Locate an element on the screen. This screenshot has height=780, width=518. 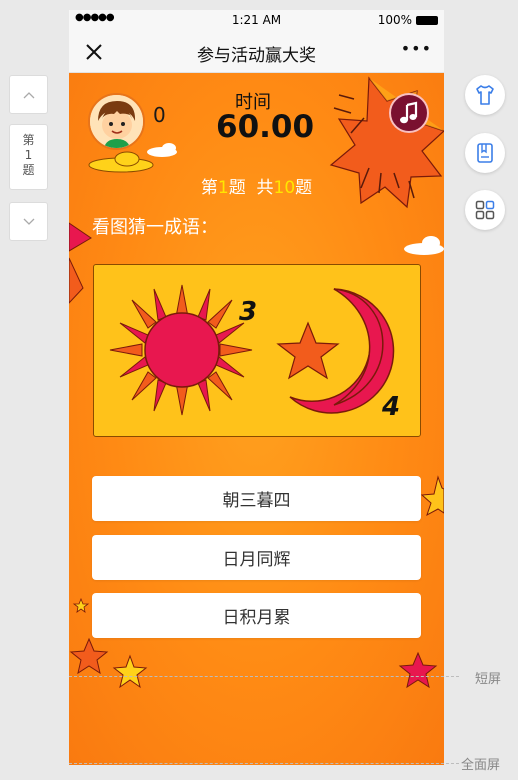
page-indicator-number: 1 is located at coordinates (28, 155).